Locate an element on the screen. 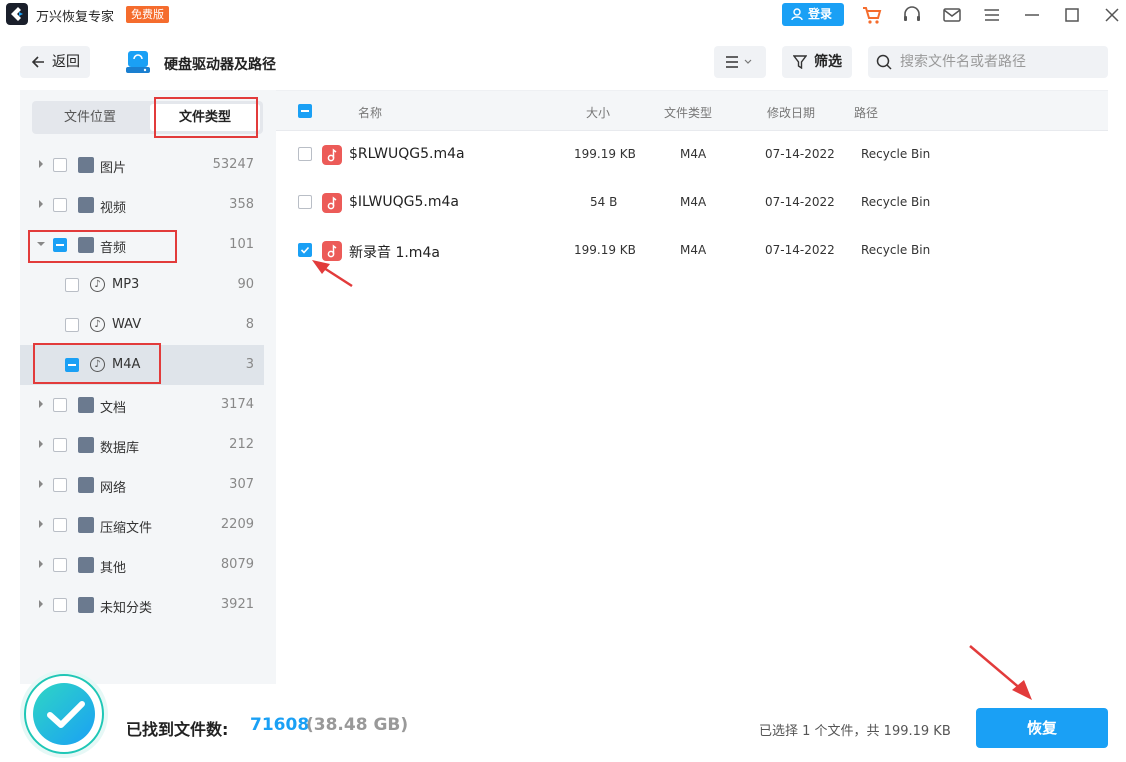 The height and width of the screenshot is (762, 1126). tree-item-count: 90 is located at coordinates (245, 284).